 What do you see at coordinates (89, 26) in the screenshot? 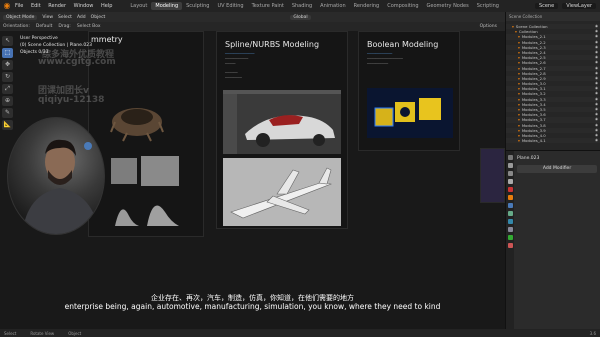
I see `drag-dropdown: Select Box` at bounding box center [89, 26].